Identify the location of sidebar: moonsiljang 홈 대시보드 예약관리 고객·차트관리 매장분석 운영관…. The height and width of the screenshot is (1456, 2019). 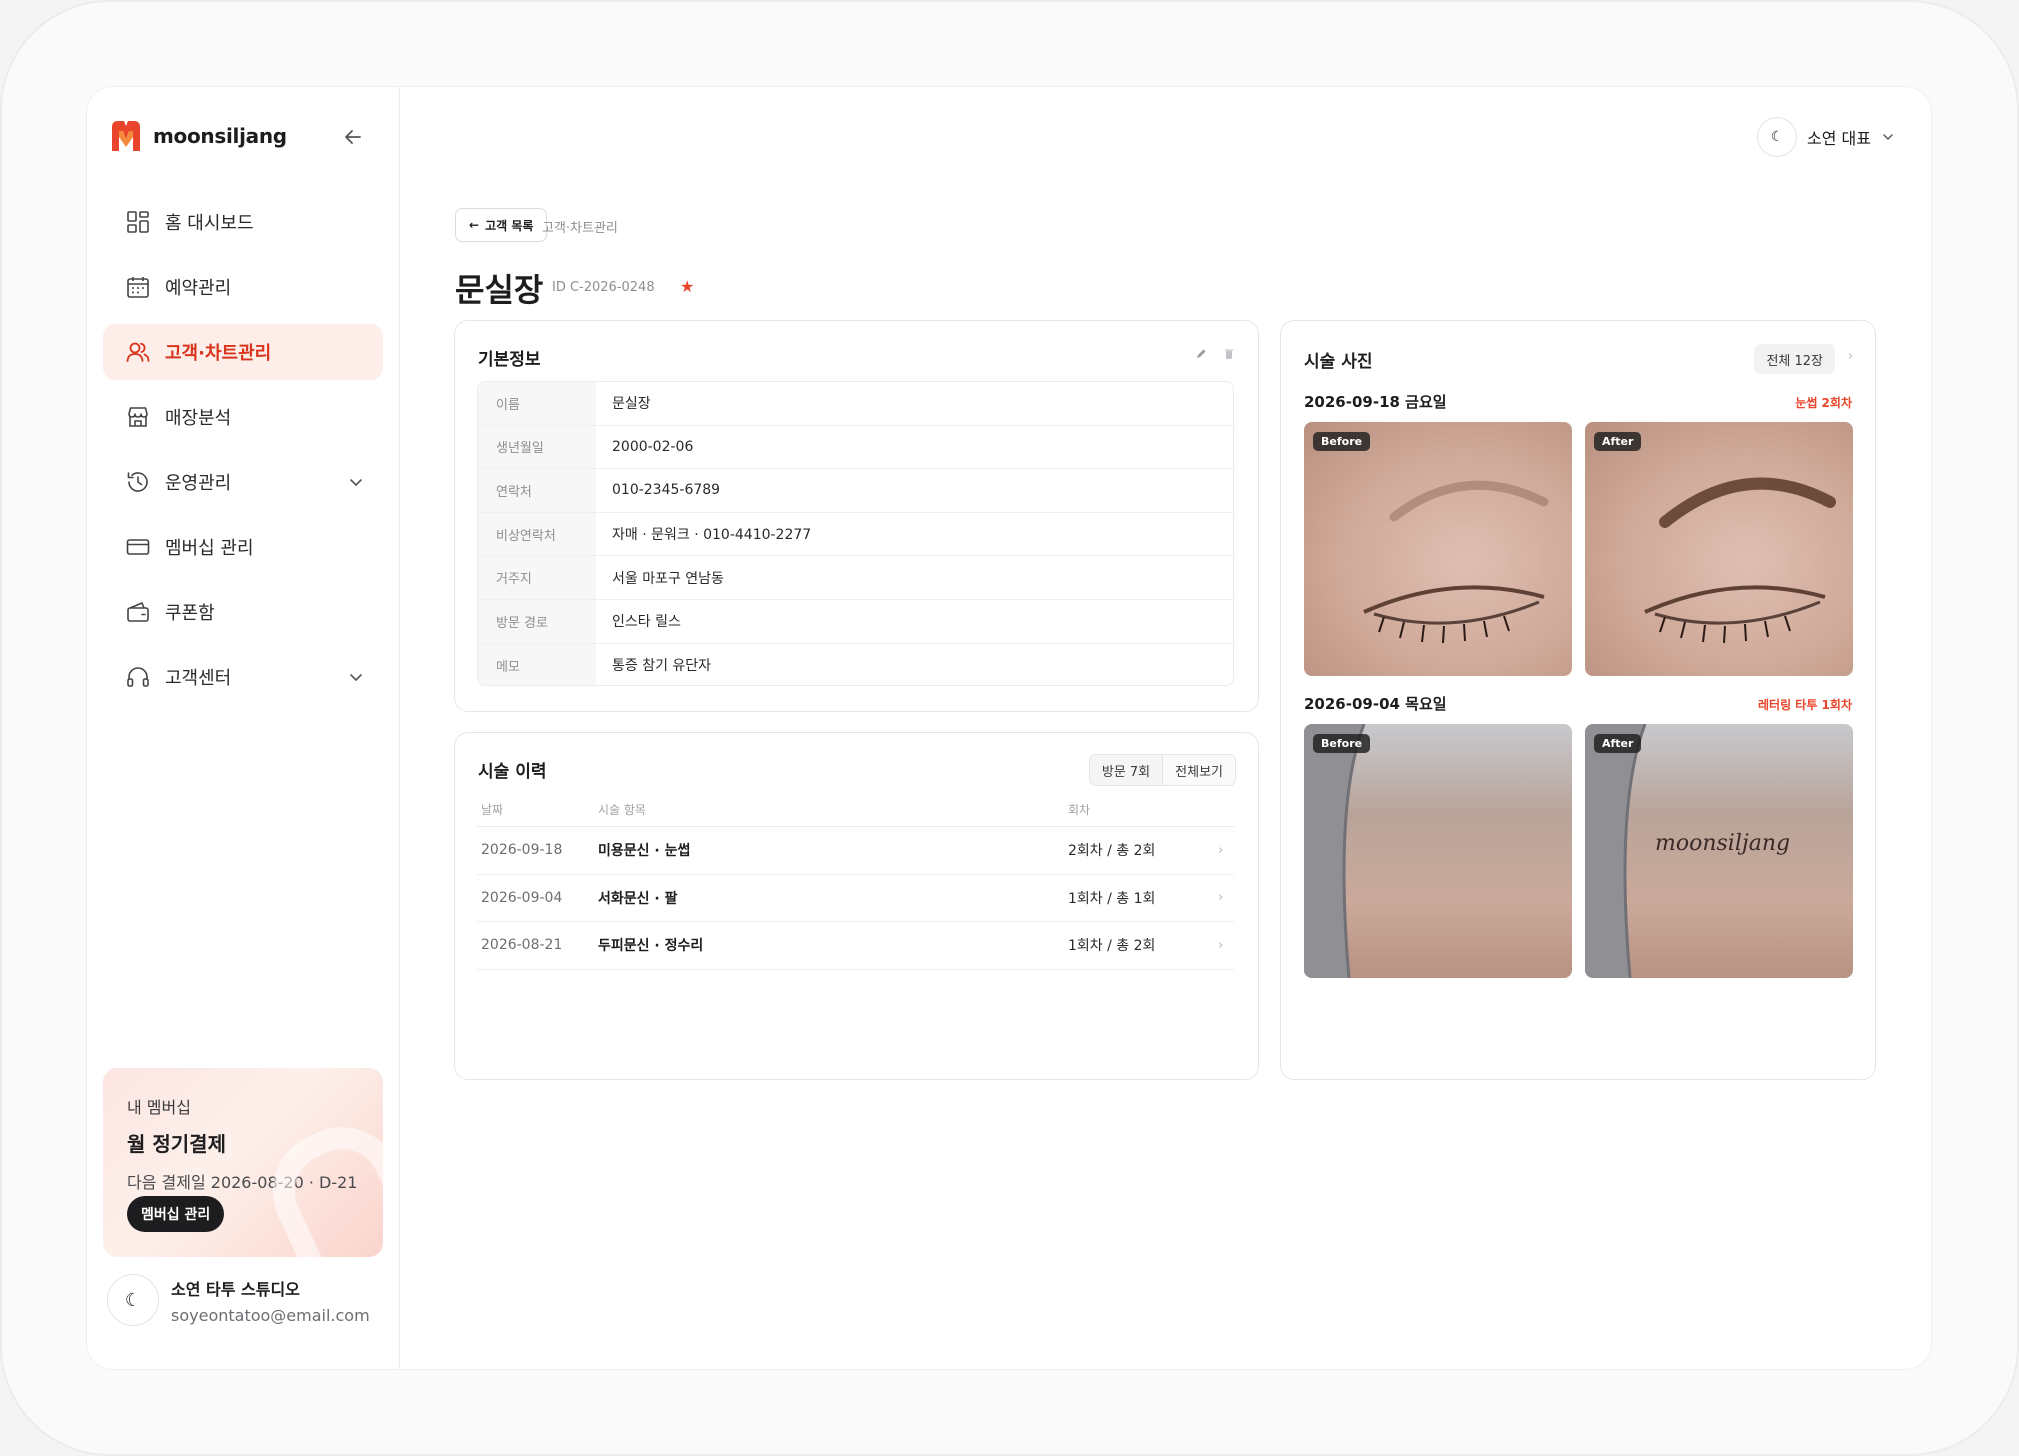
(243, 728).